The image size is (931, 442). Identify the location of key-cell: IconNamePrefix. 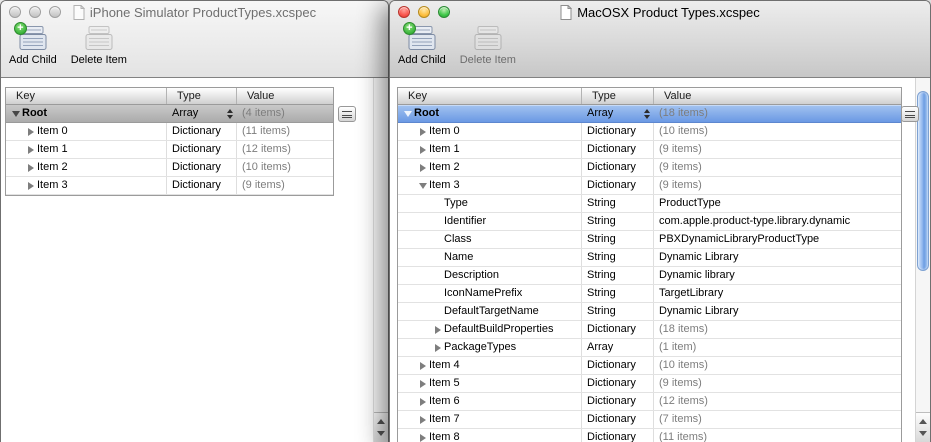
(490, 293).